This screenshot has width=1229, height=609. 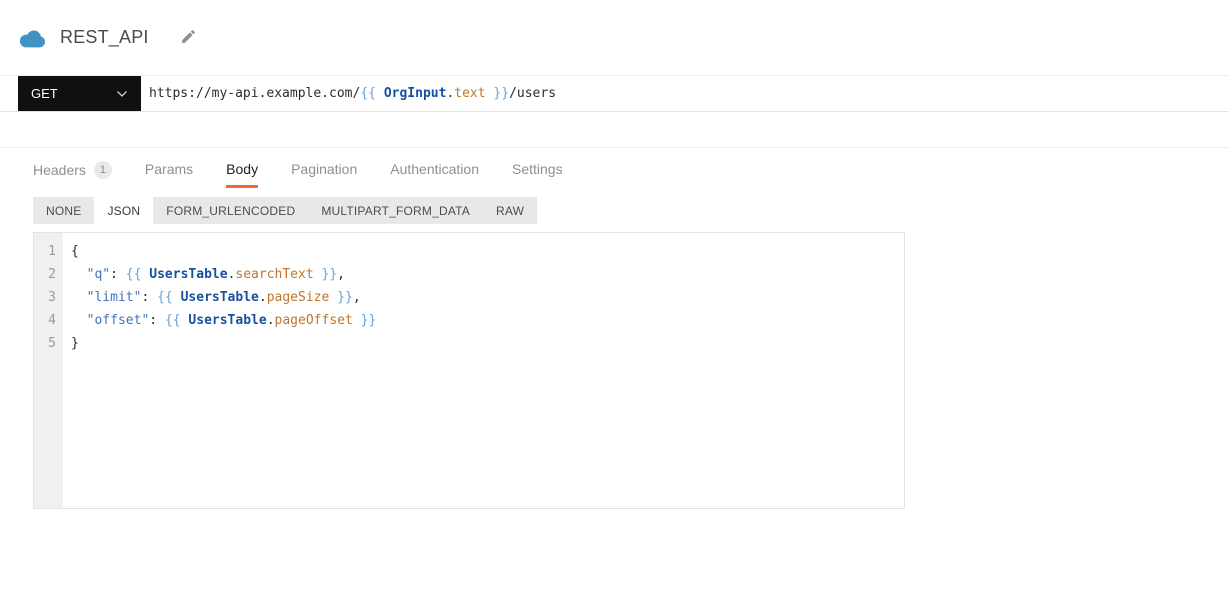 I want to click on tab-authentication: Authentication, so click(x=434, y=173).